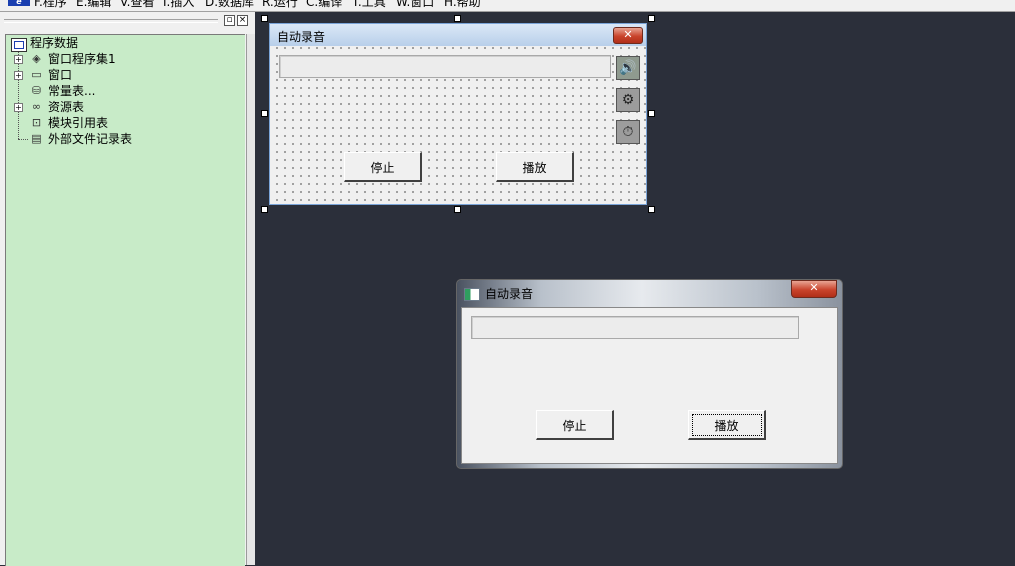 This screenshot has height=566, width=1015. What do you see at coordinates (93, 4) in the screenshot?
I see `menu-edit: E.编辑` at bounding box center [93, 4].